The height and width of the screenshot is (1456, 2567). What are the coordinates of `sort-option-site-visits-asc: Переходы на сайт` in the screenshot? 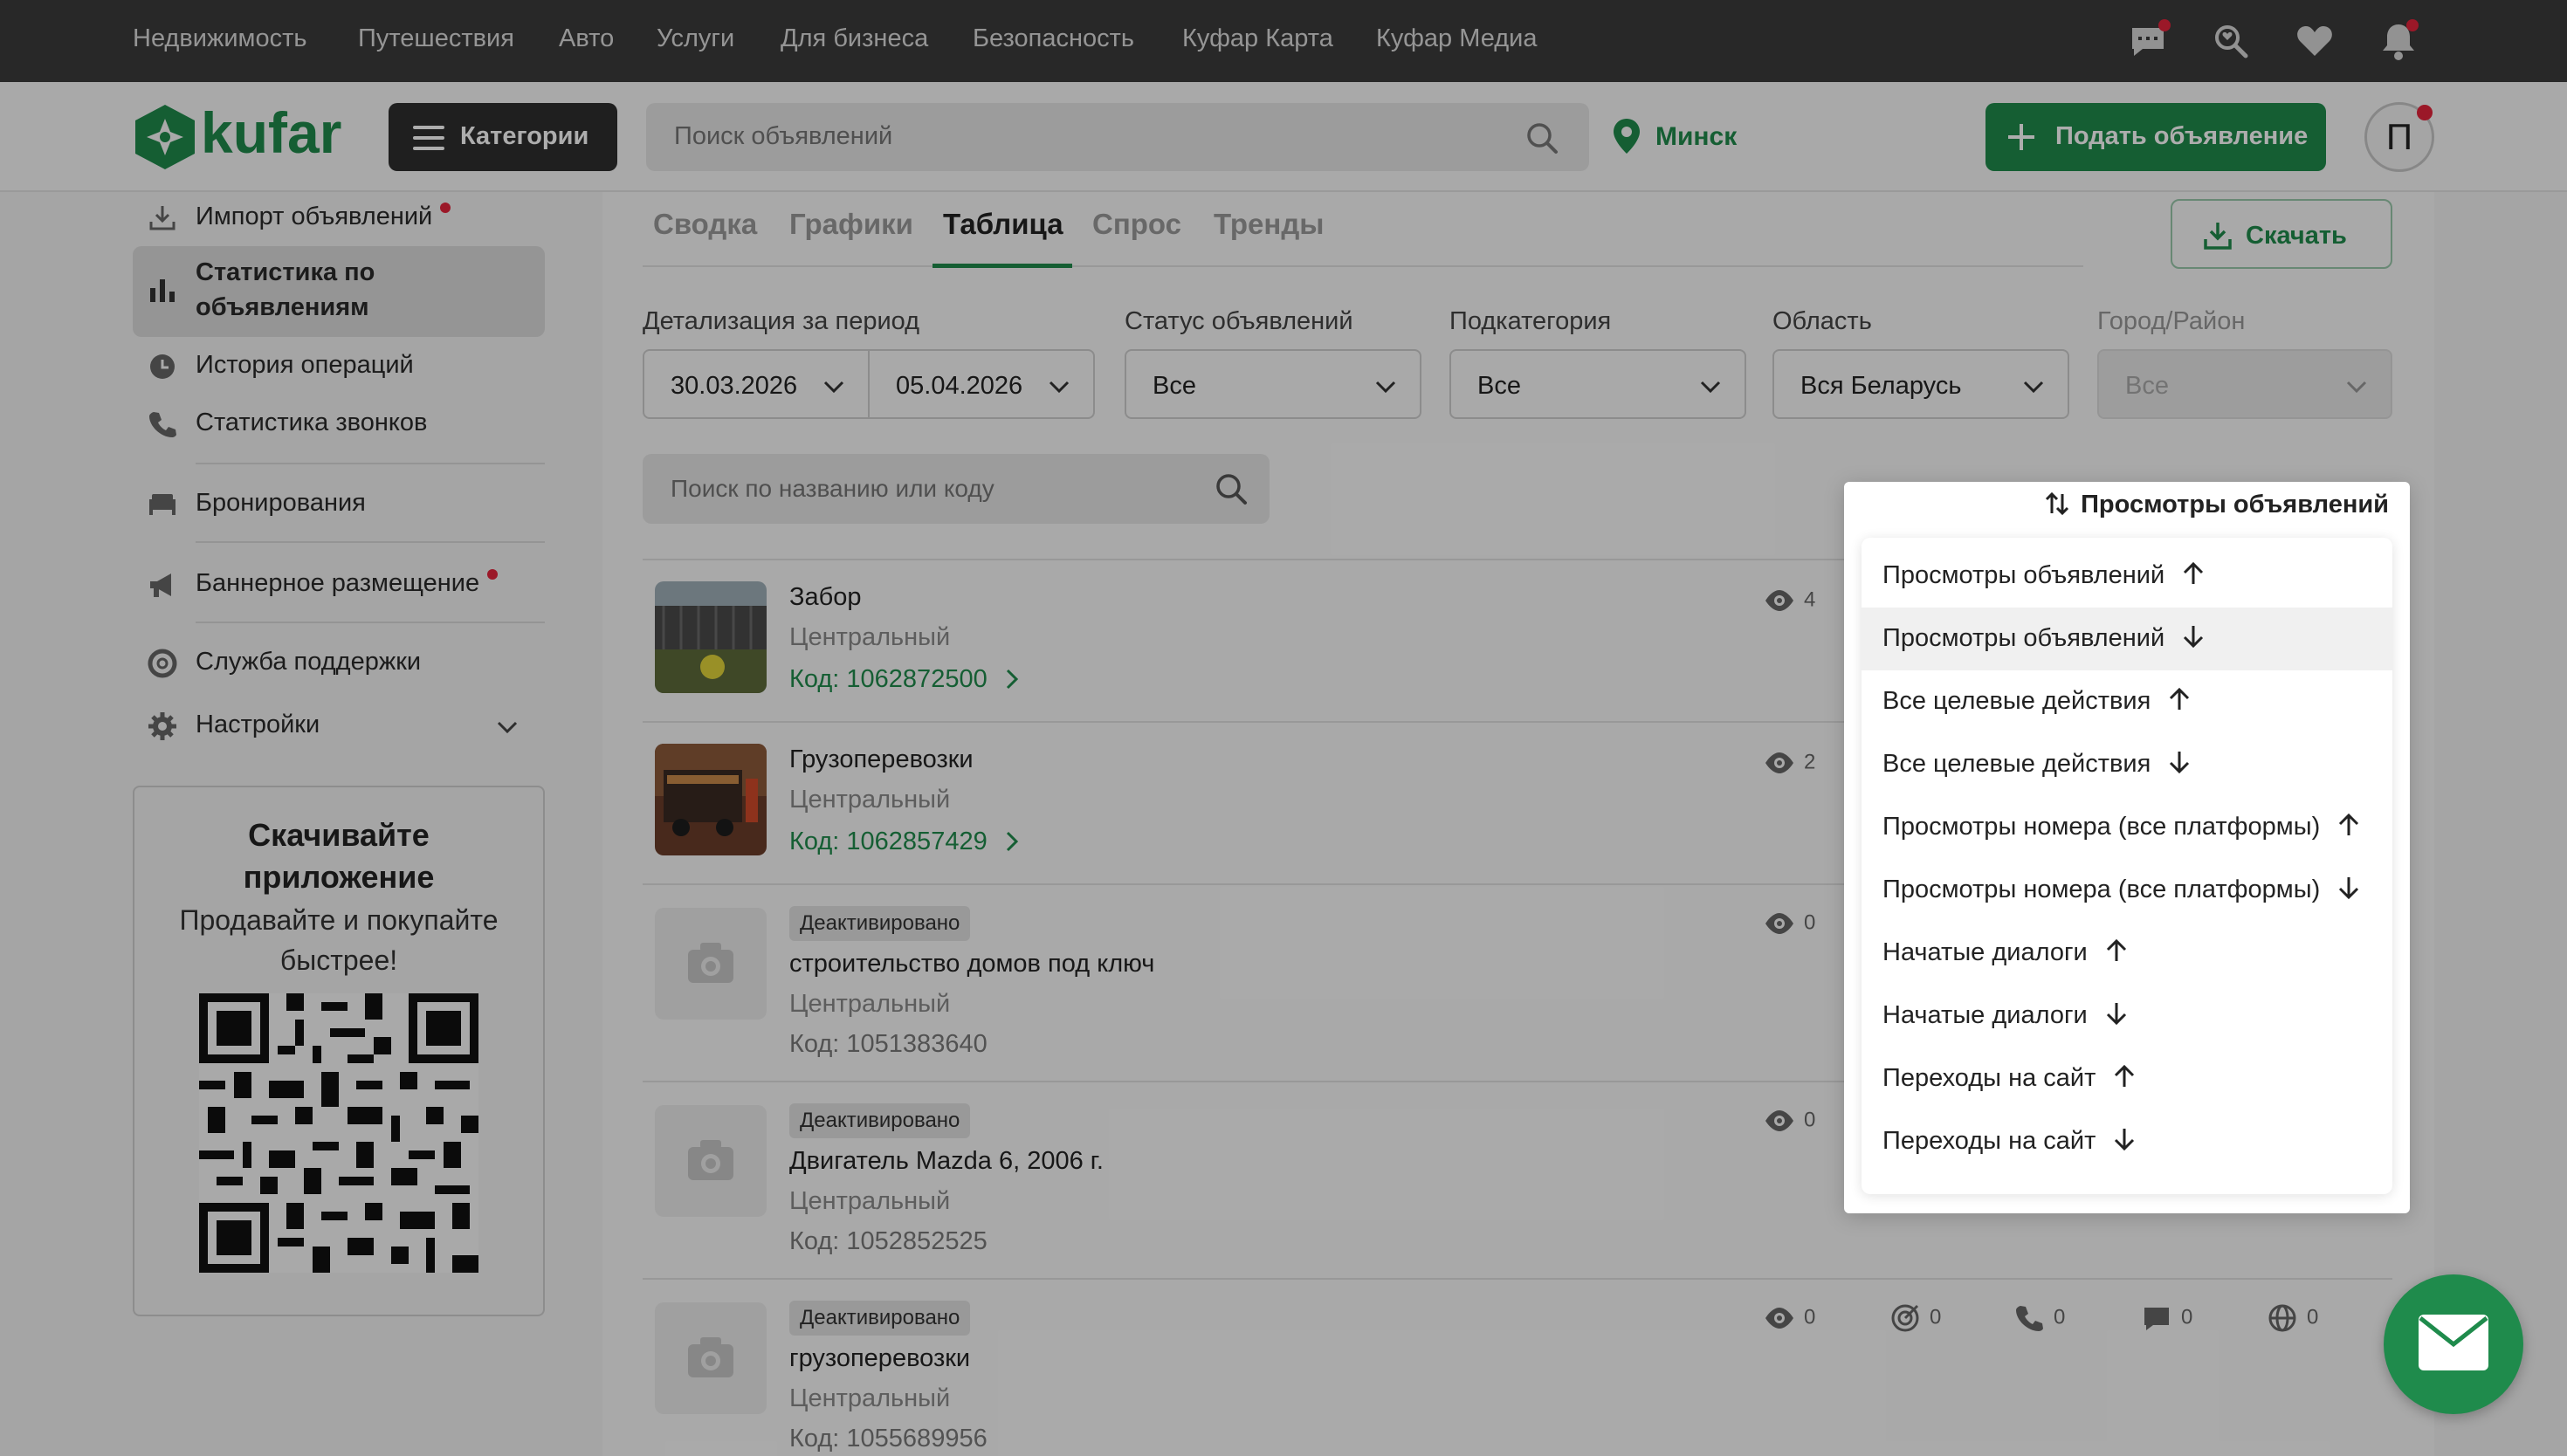 It's located at (2127, 1078).